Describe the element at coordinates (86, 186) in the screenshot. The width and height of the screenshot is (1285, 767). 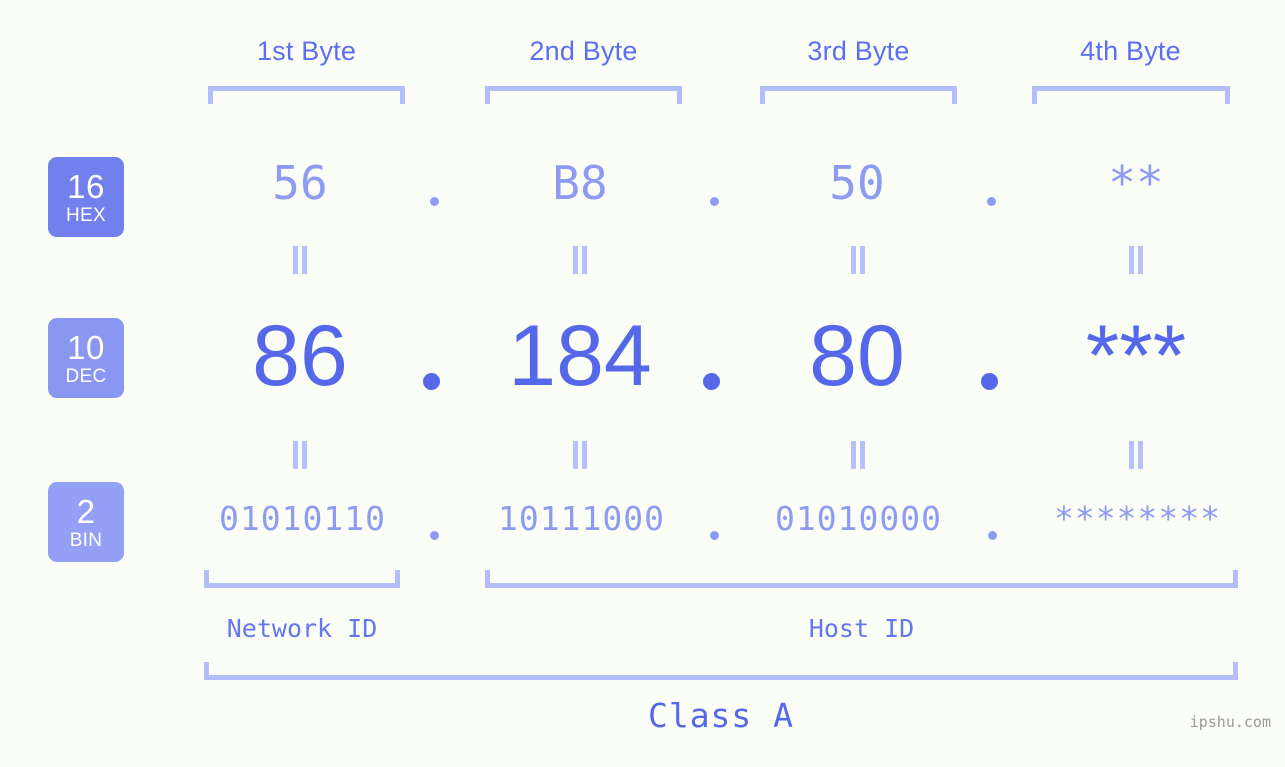
I see `base-badge-hex-number: 16` at that location.